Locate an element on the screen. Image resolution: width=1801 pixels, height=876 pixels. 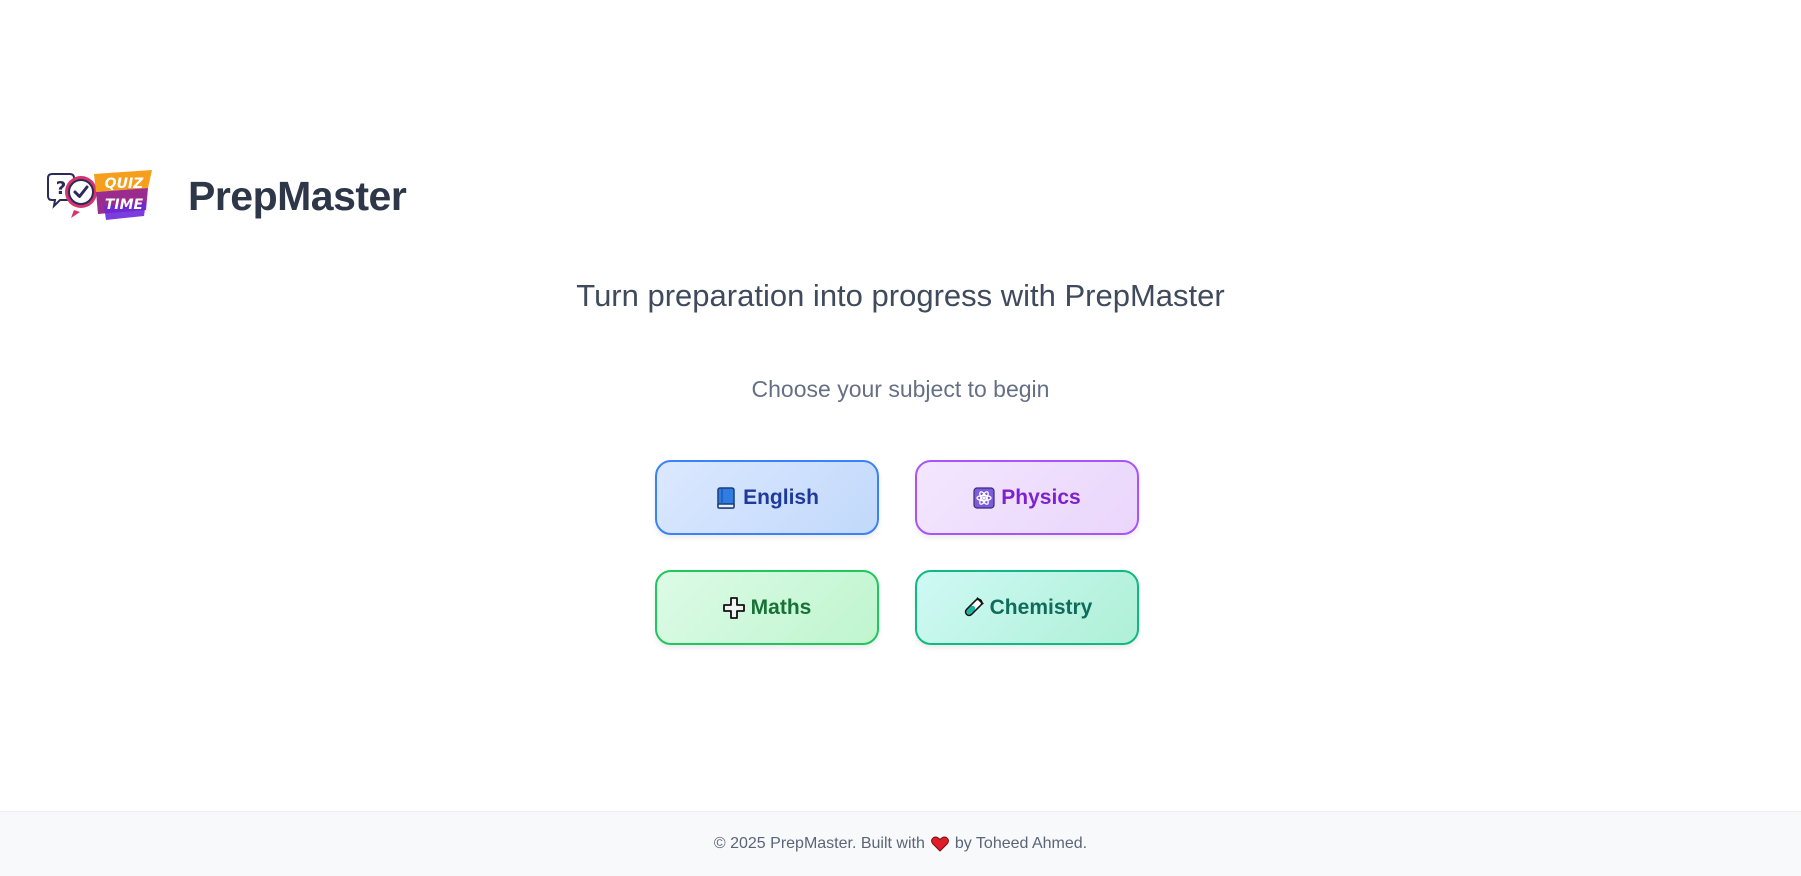
blue-book-icon is located at coordinates (726, 497).